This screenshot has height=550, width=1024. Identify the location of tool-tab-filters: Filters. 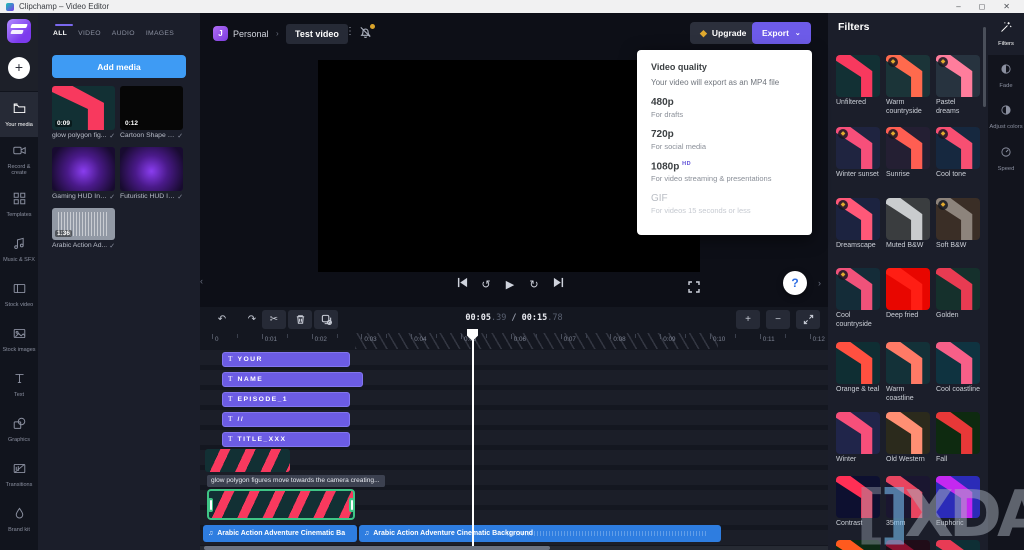
(1006, 34).